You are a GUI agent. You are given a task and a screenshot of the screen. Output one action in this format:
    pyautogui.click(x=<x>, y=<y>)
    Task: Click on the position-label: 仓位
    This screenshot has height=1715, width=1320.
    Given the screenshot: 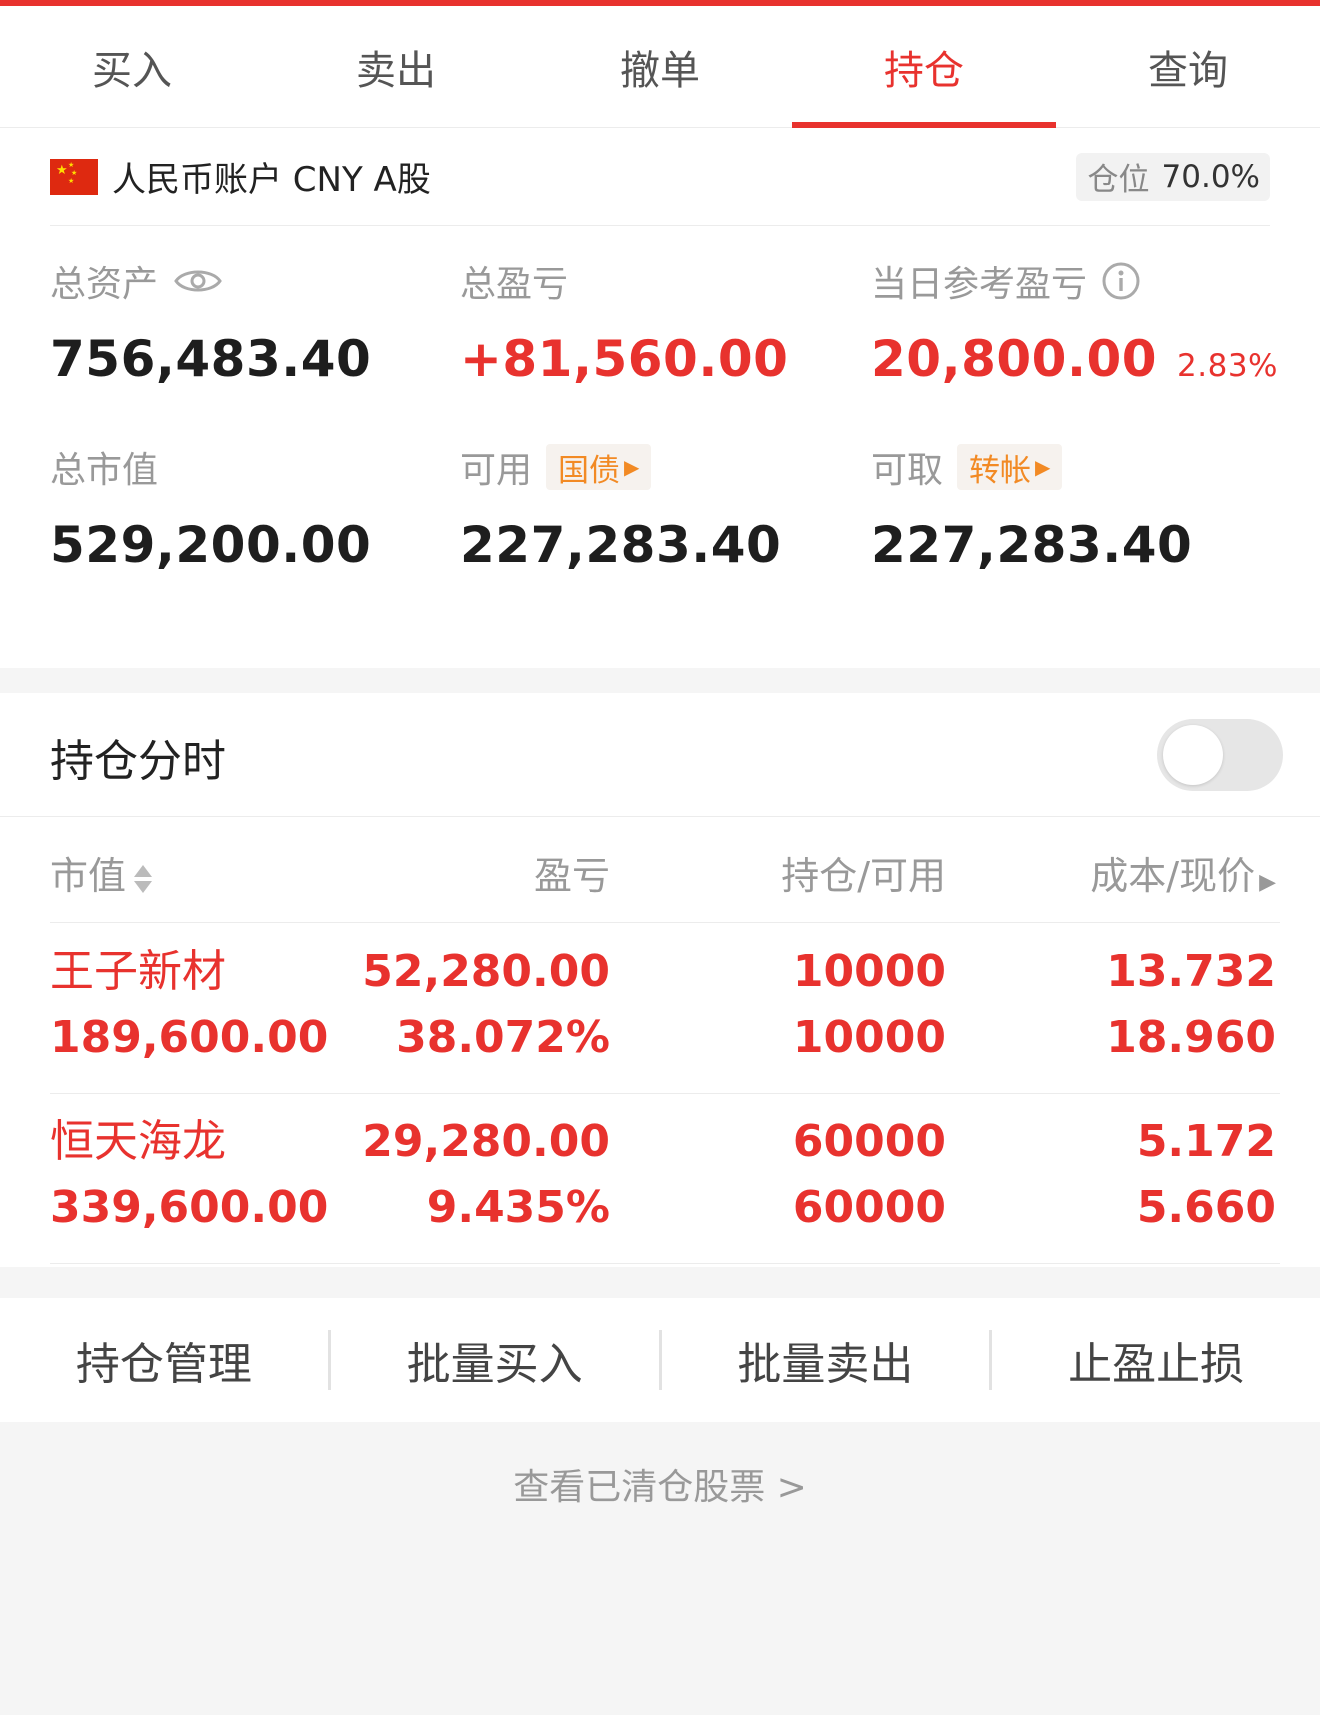 What is the action you would take?
    pyautogui.click(x=1118, y=180)
    